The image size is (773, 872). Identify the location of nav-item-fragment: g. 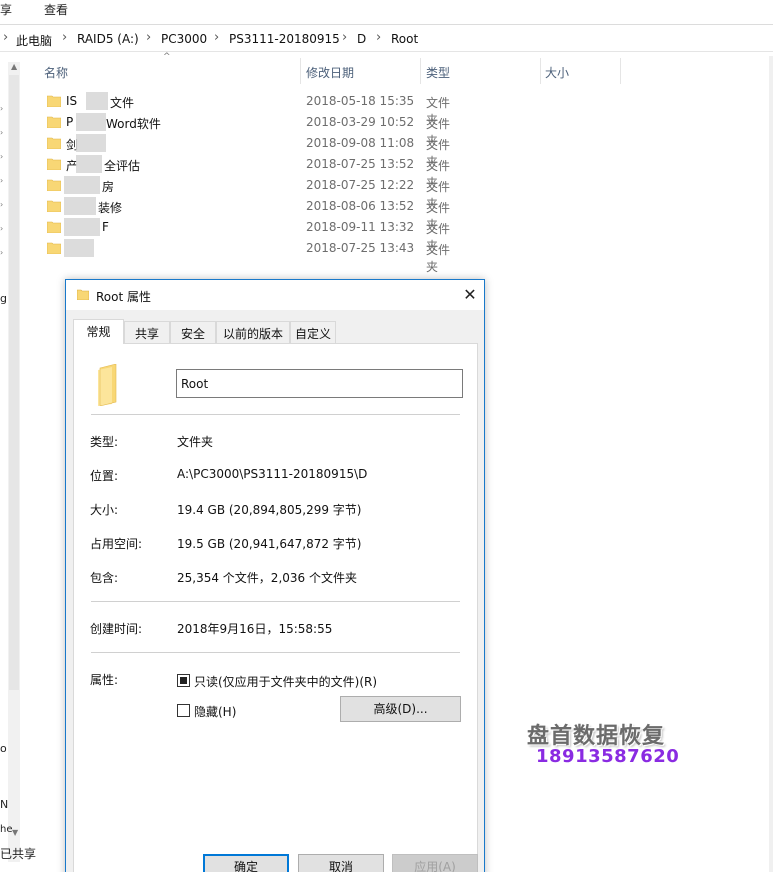
(3, 298).